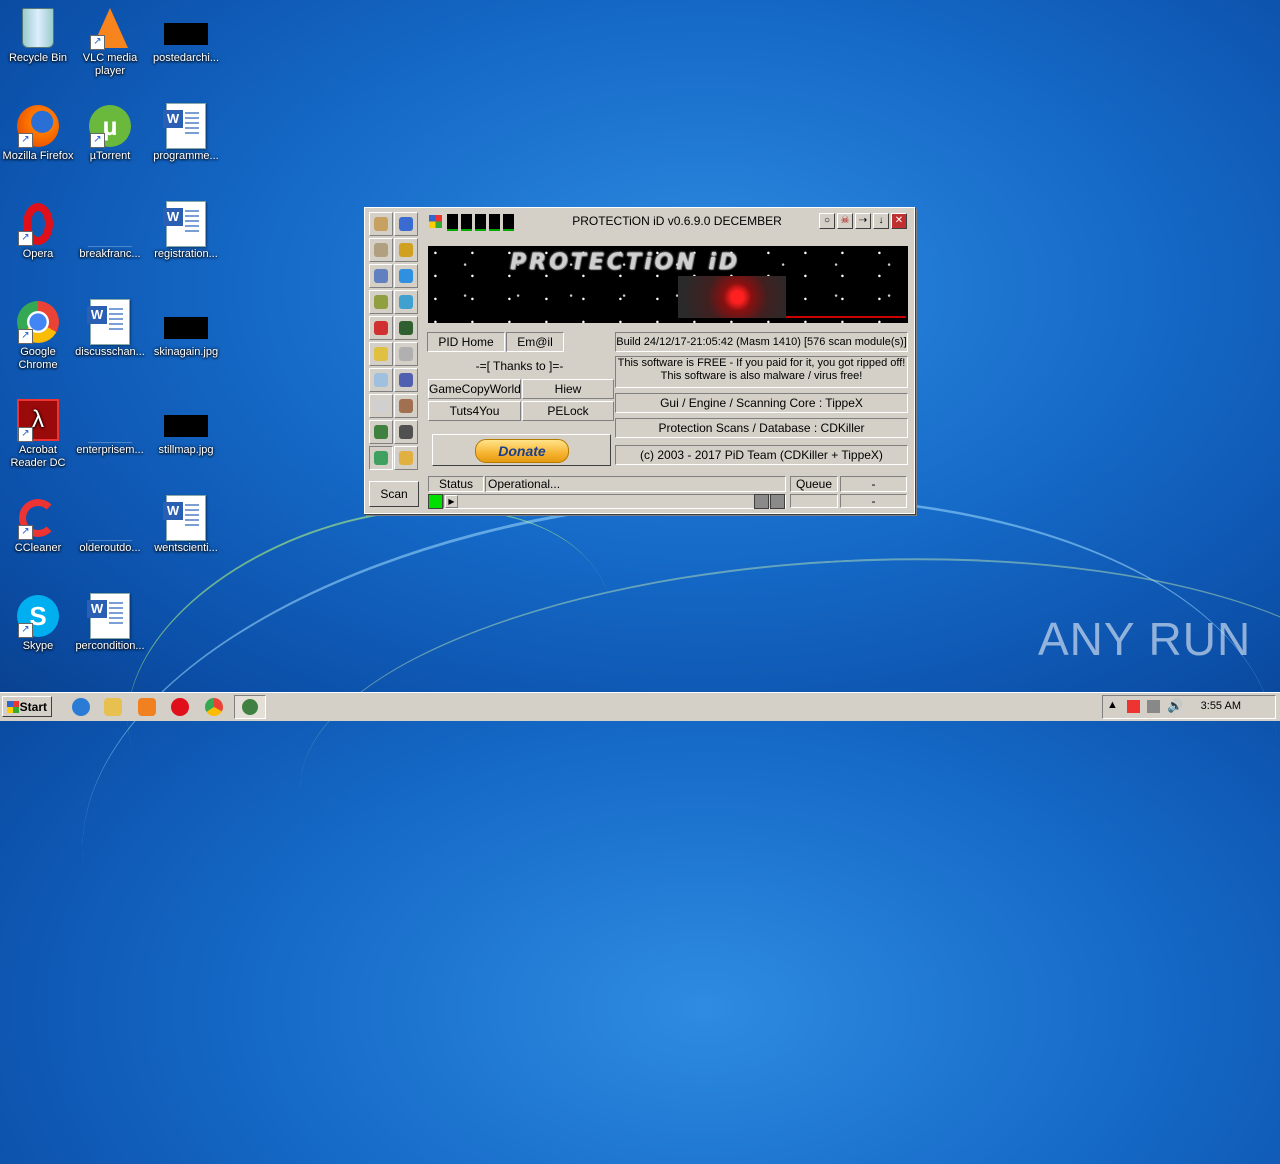 This screenshot has height=1164, width=1280. I want to click on protection-id-taskbar-button, so click(250, 707).